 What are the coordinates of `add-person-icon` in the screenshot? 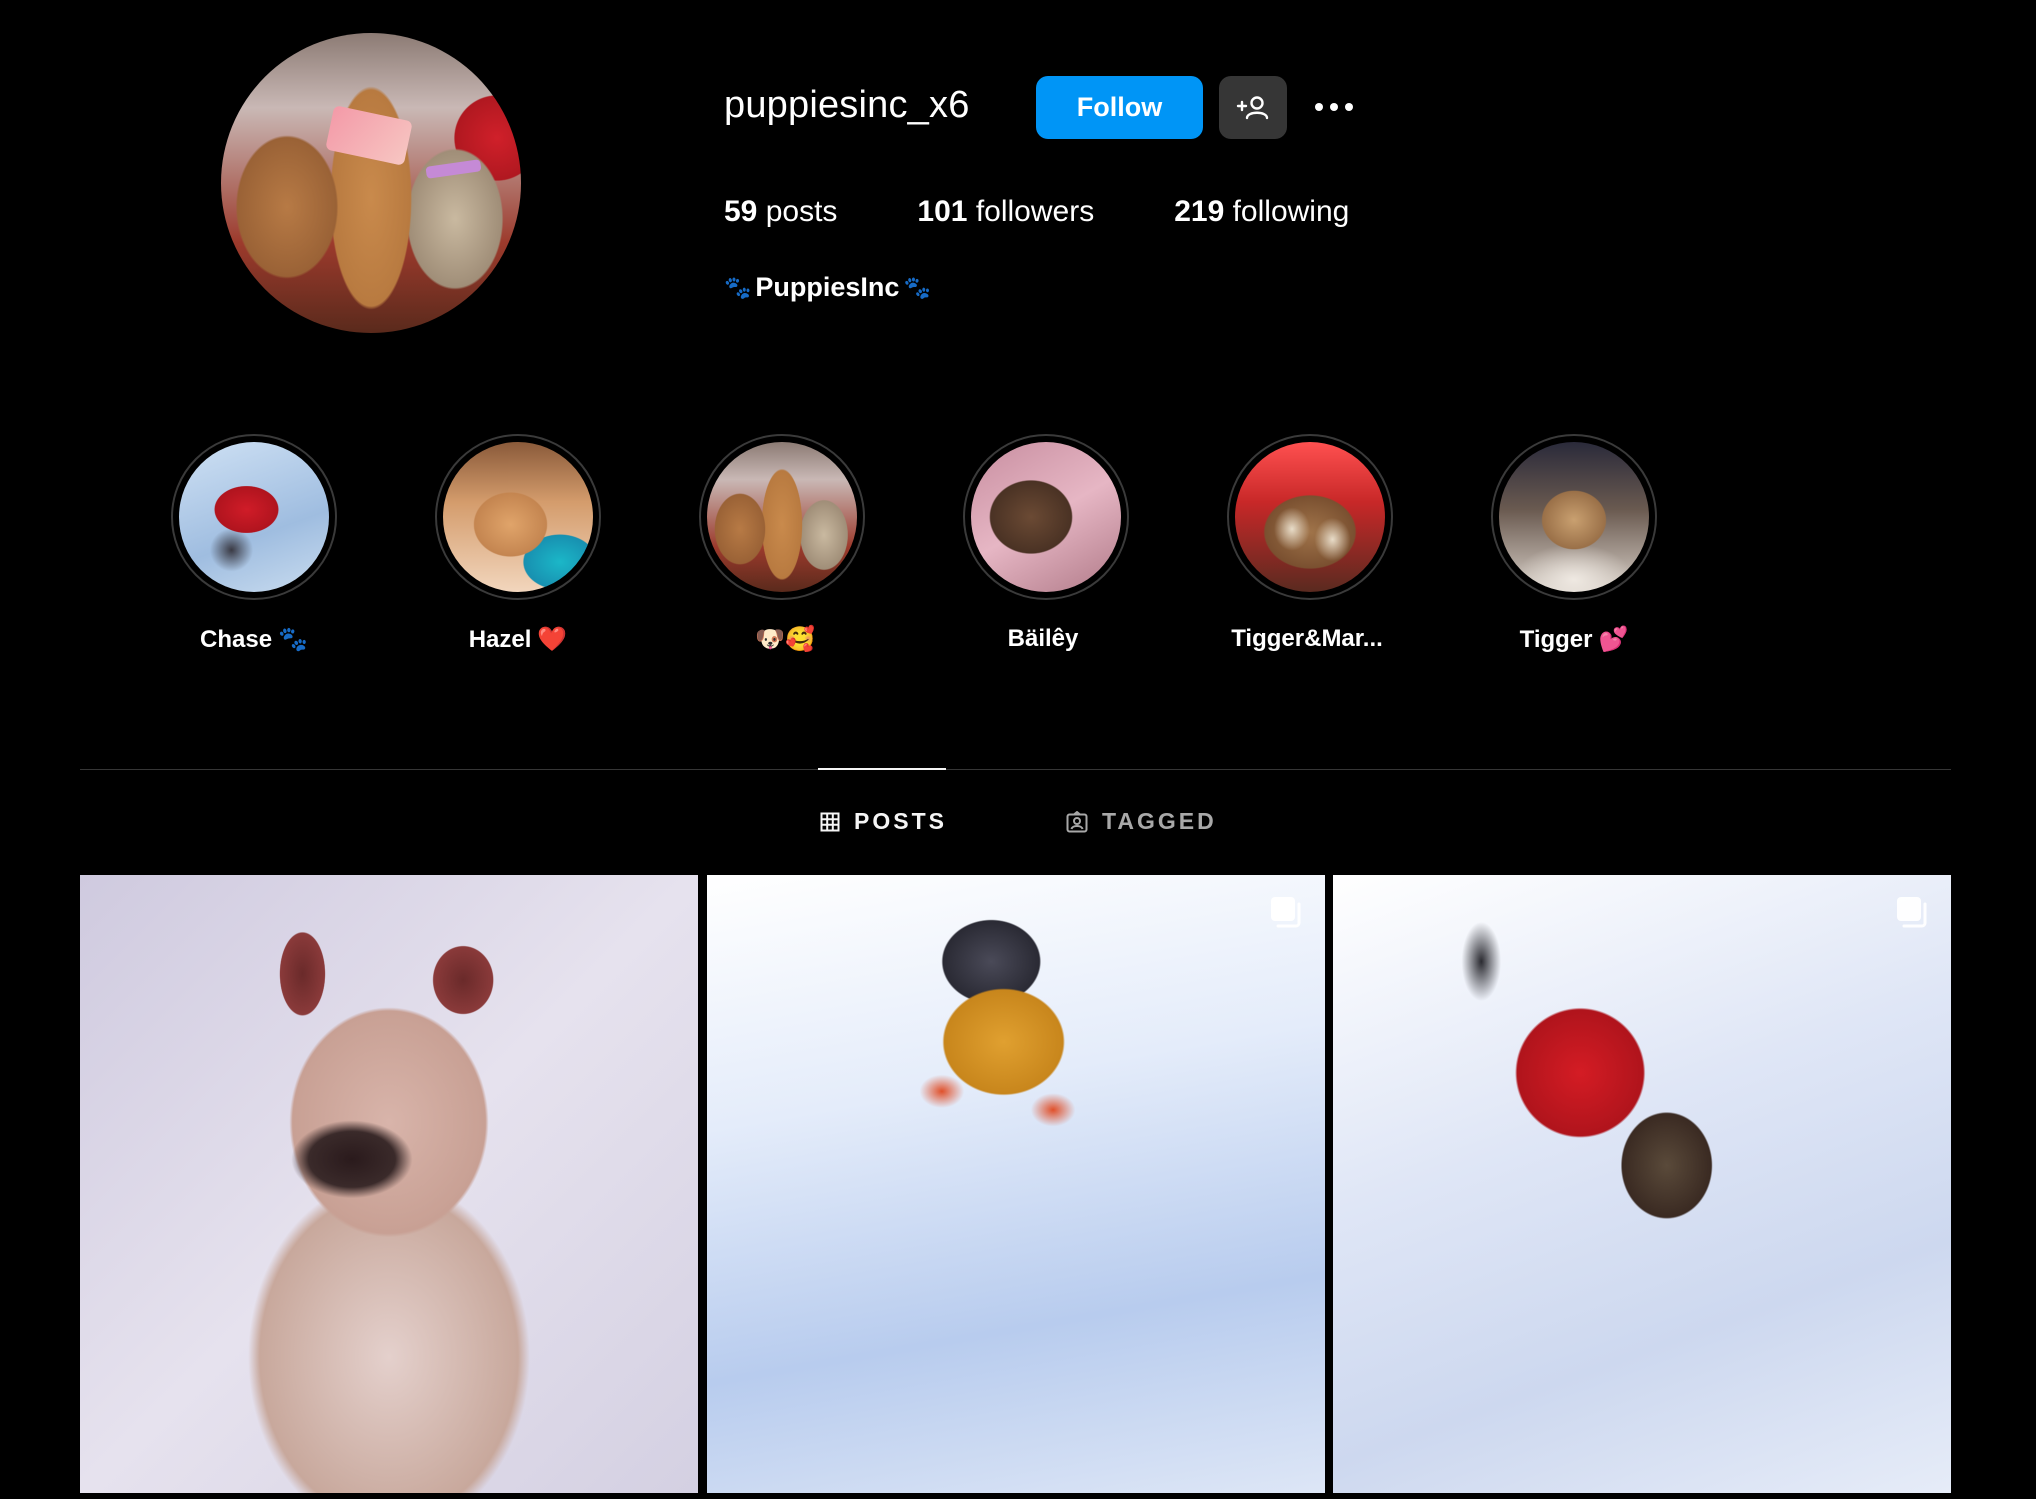 It's located at (1252, 107).